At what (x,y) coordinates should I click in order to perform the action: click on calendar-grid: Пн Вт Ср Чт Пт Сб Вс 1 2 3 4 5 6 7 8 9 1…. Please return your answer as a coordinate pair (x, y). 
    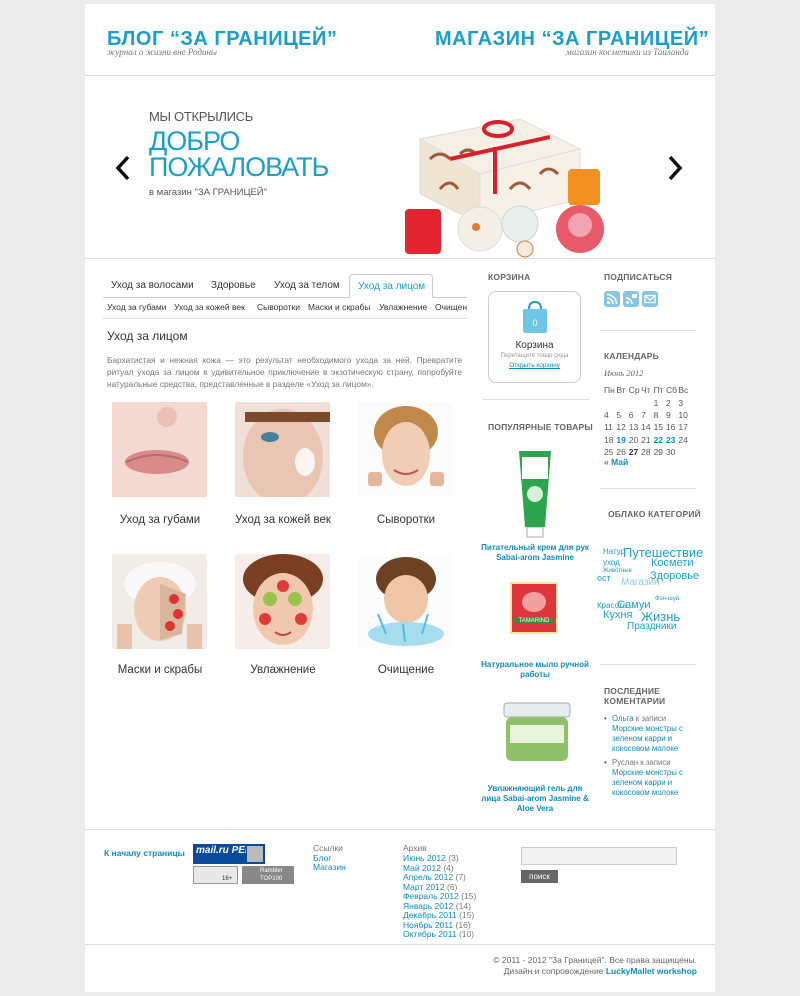
    Looking at the image, I should click on (647, 421).